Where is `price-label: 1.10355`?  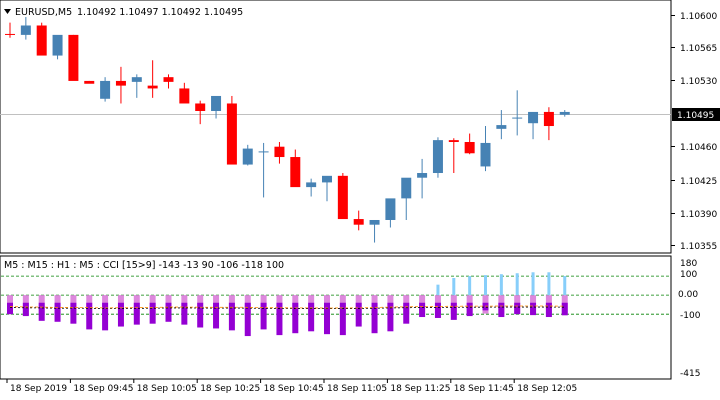 price-label: 1.10355 is located at coordinates (698, 247).